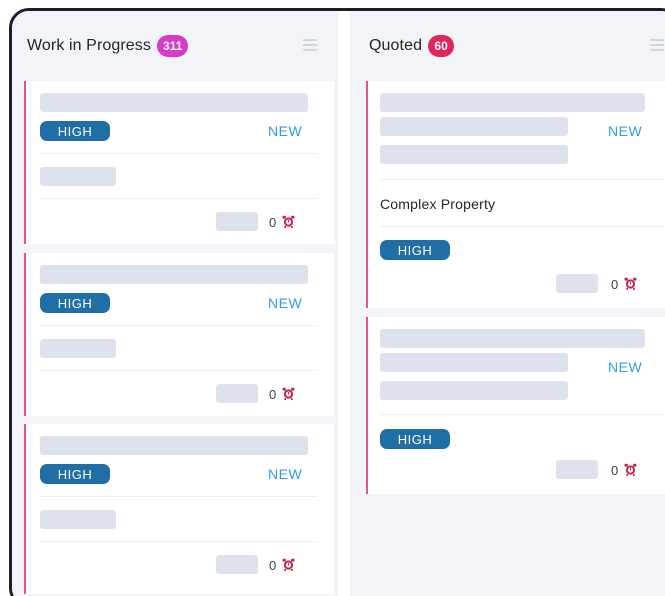 The width and height of the screenshot is (665, 596). What do you see at coordinates (441, 46) in the screenshot?
I see `column-count-badge: 60` at bounding box center [441, 46].